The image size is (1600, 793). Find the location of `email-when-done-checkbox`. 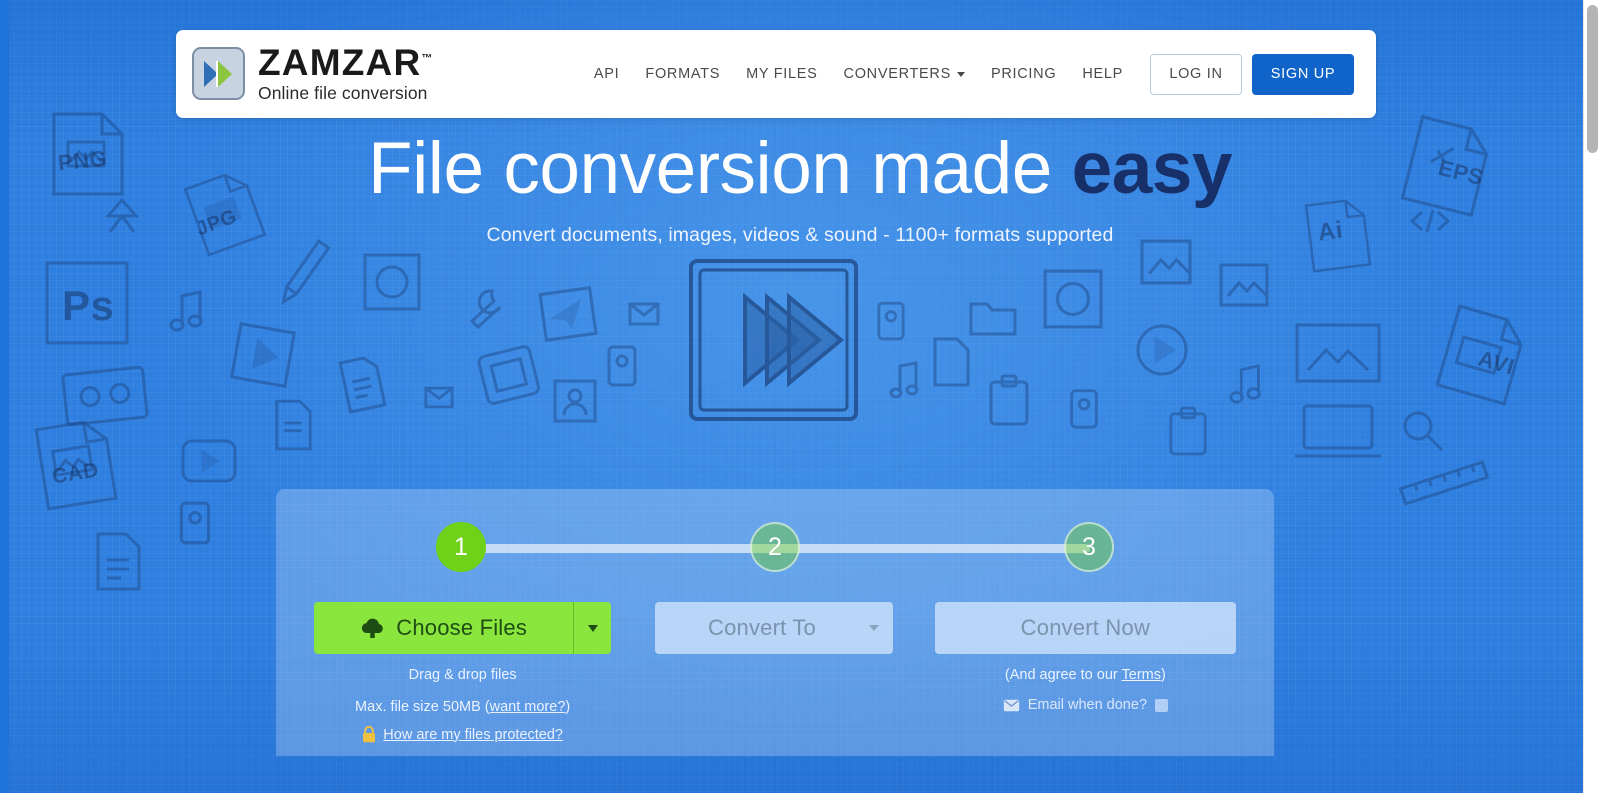

email-when-done-checkbox is located at coordinates (1162, 705).